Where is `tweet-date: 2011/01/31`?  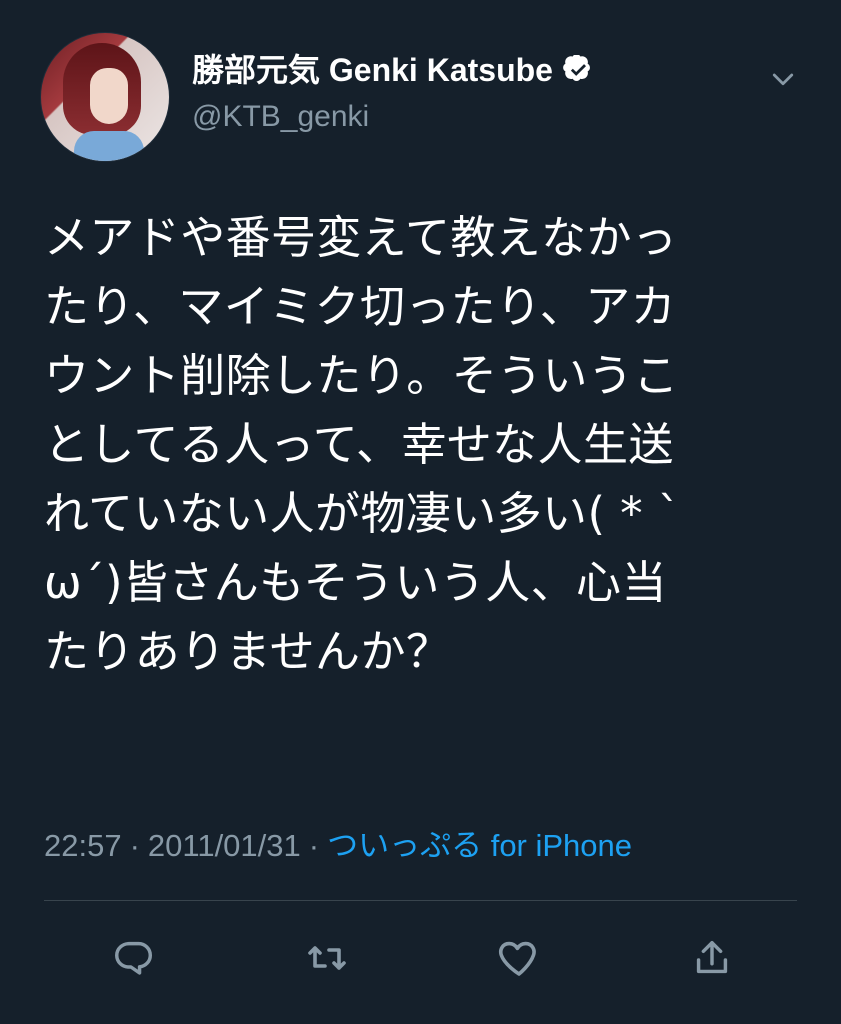
tweet-date: 2011/01/31 is located at coordinates (224, 846).